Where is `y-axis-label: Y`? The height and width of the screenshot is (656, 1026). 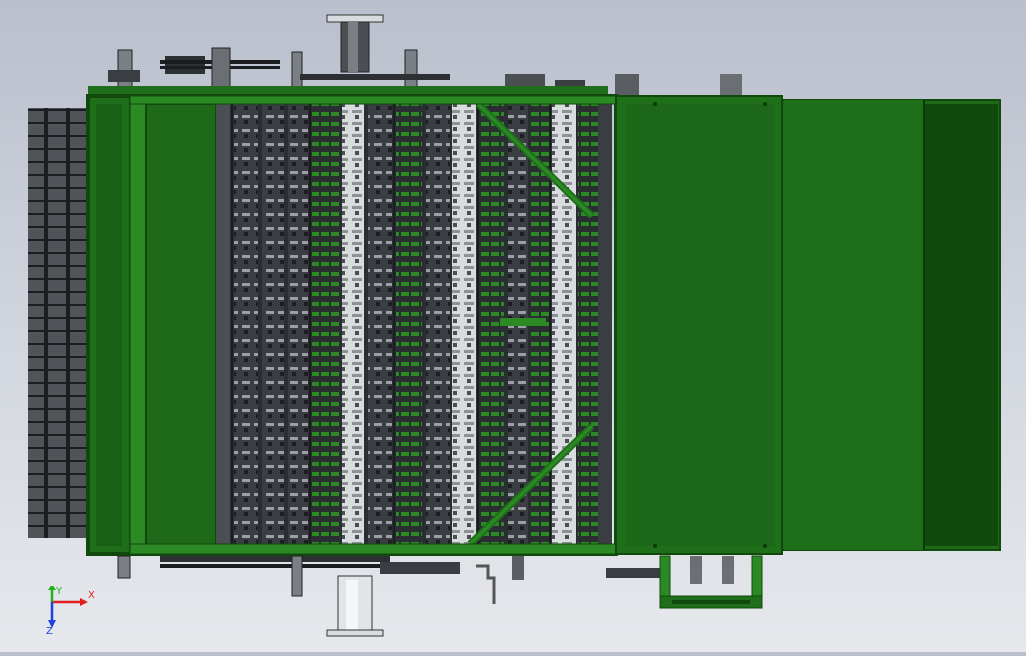 y-axis-label: Y is located at coordinates (59, 591).